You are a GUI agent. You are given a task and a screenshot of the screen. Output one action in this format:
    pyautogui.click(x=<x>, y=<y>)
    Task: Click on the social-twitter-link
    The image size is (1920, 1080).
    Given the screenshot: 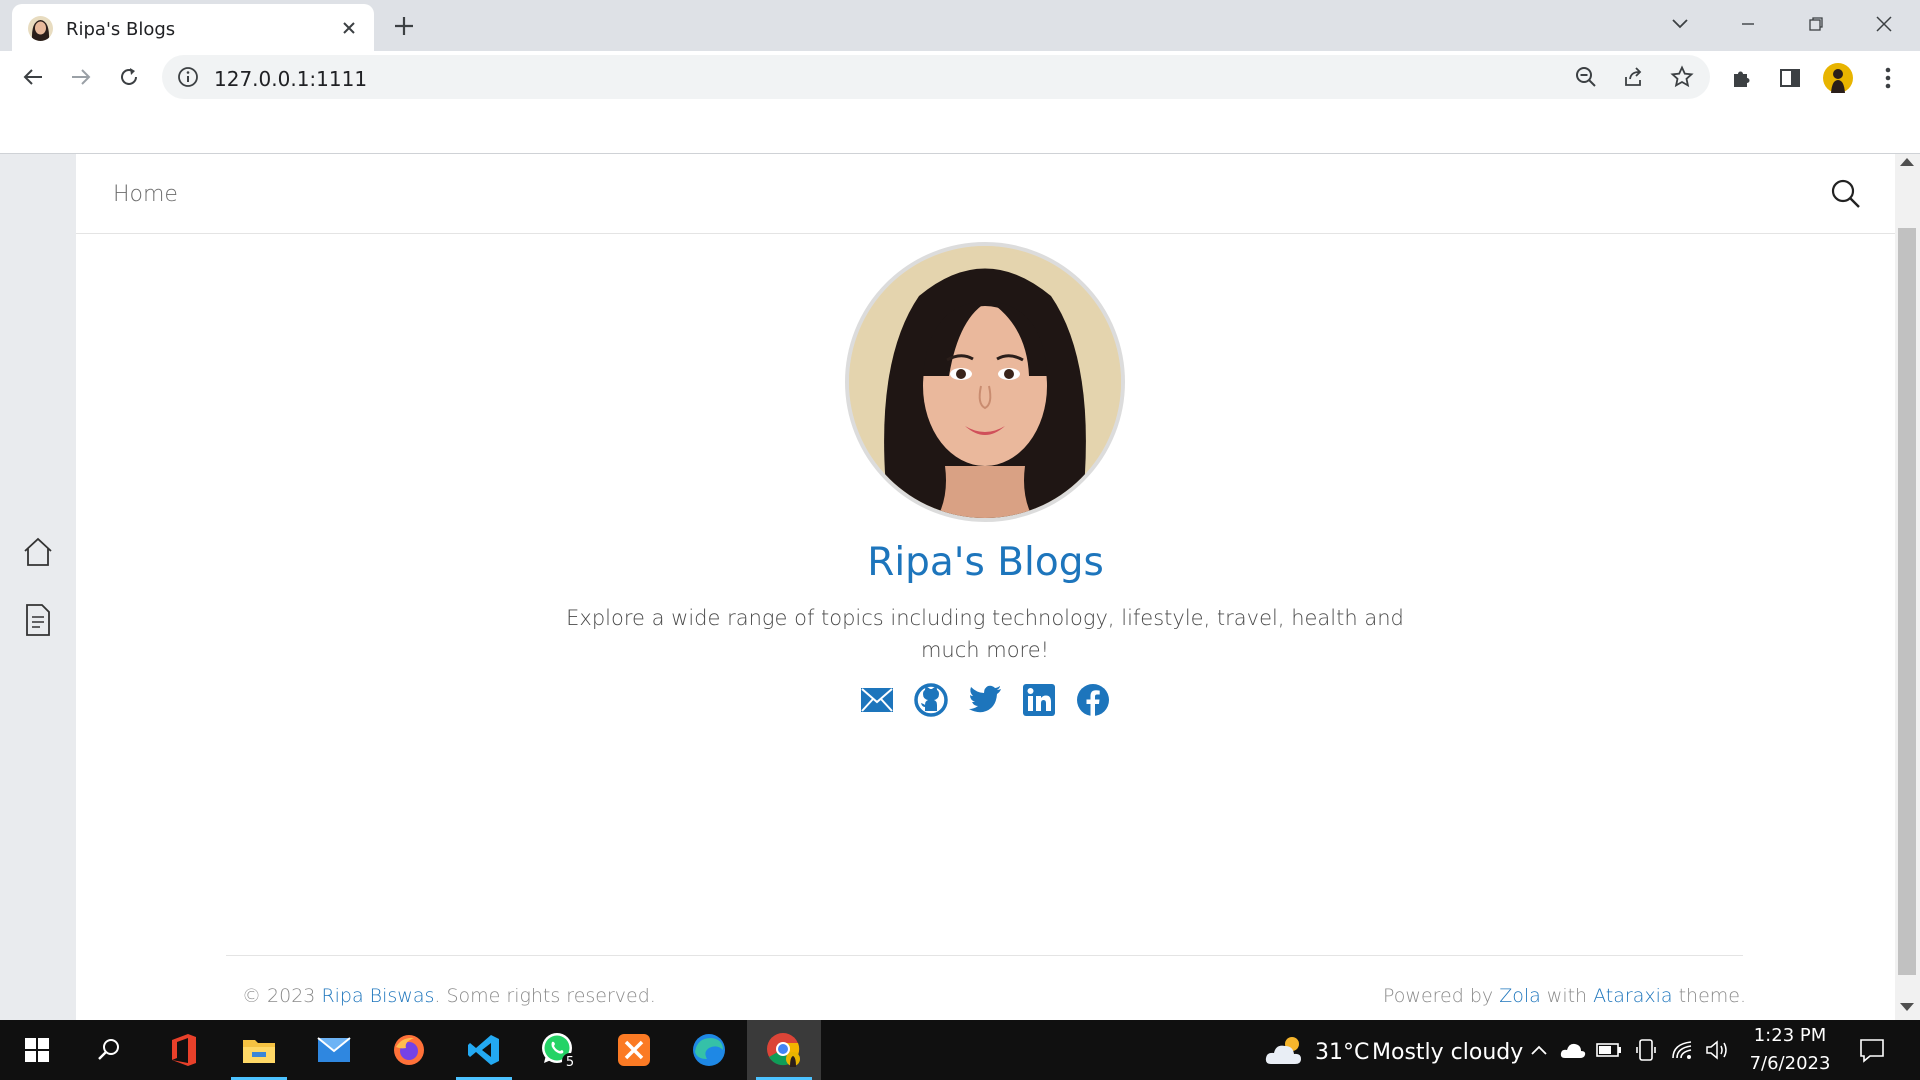 What is the action you would take?
    pyautogui.click(x=985, y=700)
    